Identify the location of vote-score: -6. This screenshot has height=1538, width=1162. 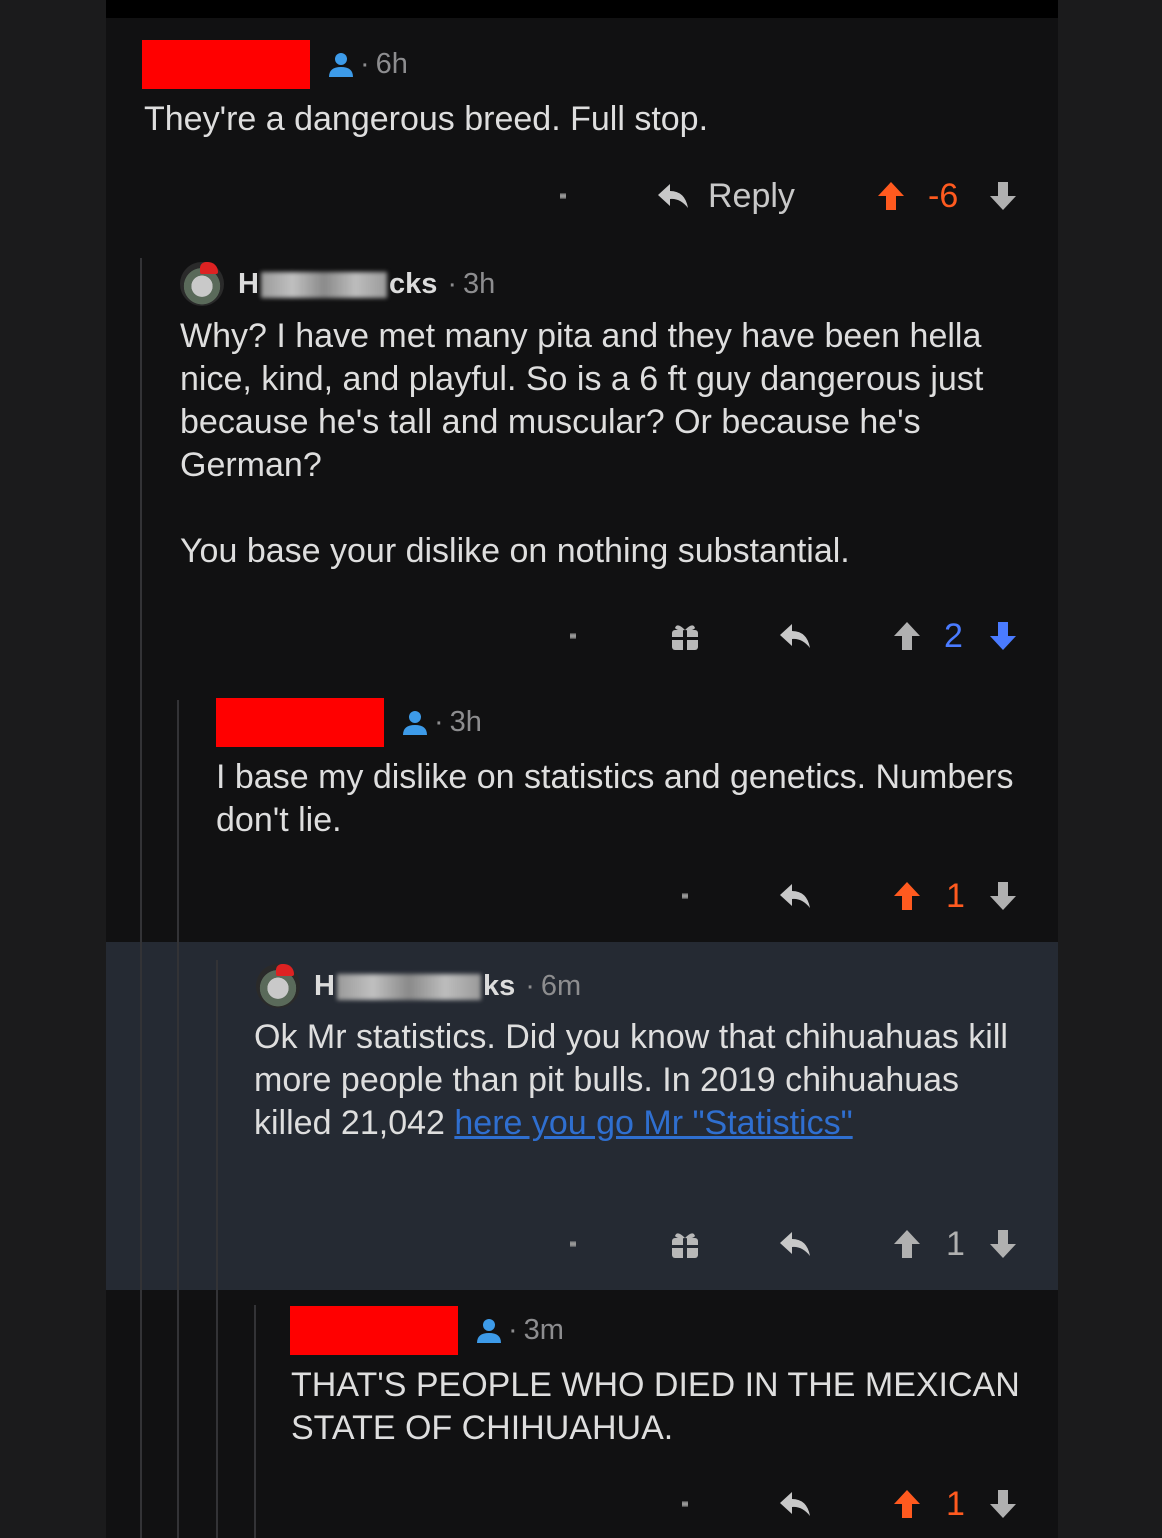
(943, 195).